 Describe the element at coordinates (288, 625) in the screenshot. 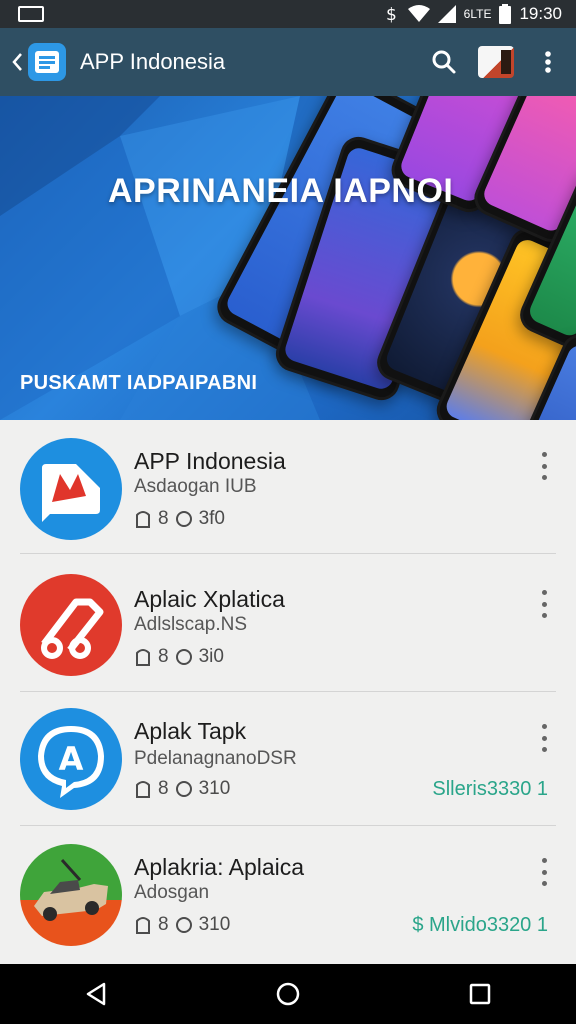

I see `list-item: Aplaic Xplatica Adlslscap.NS 8 3i0` at that location.